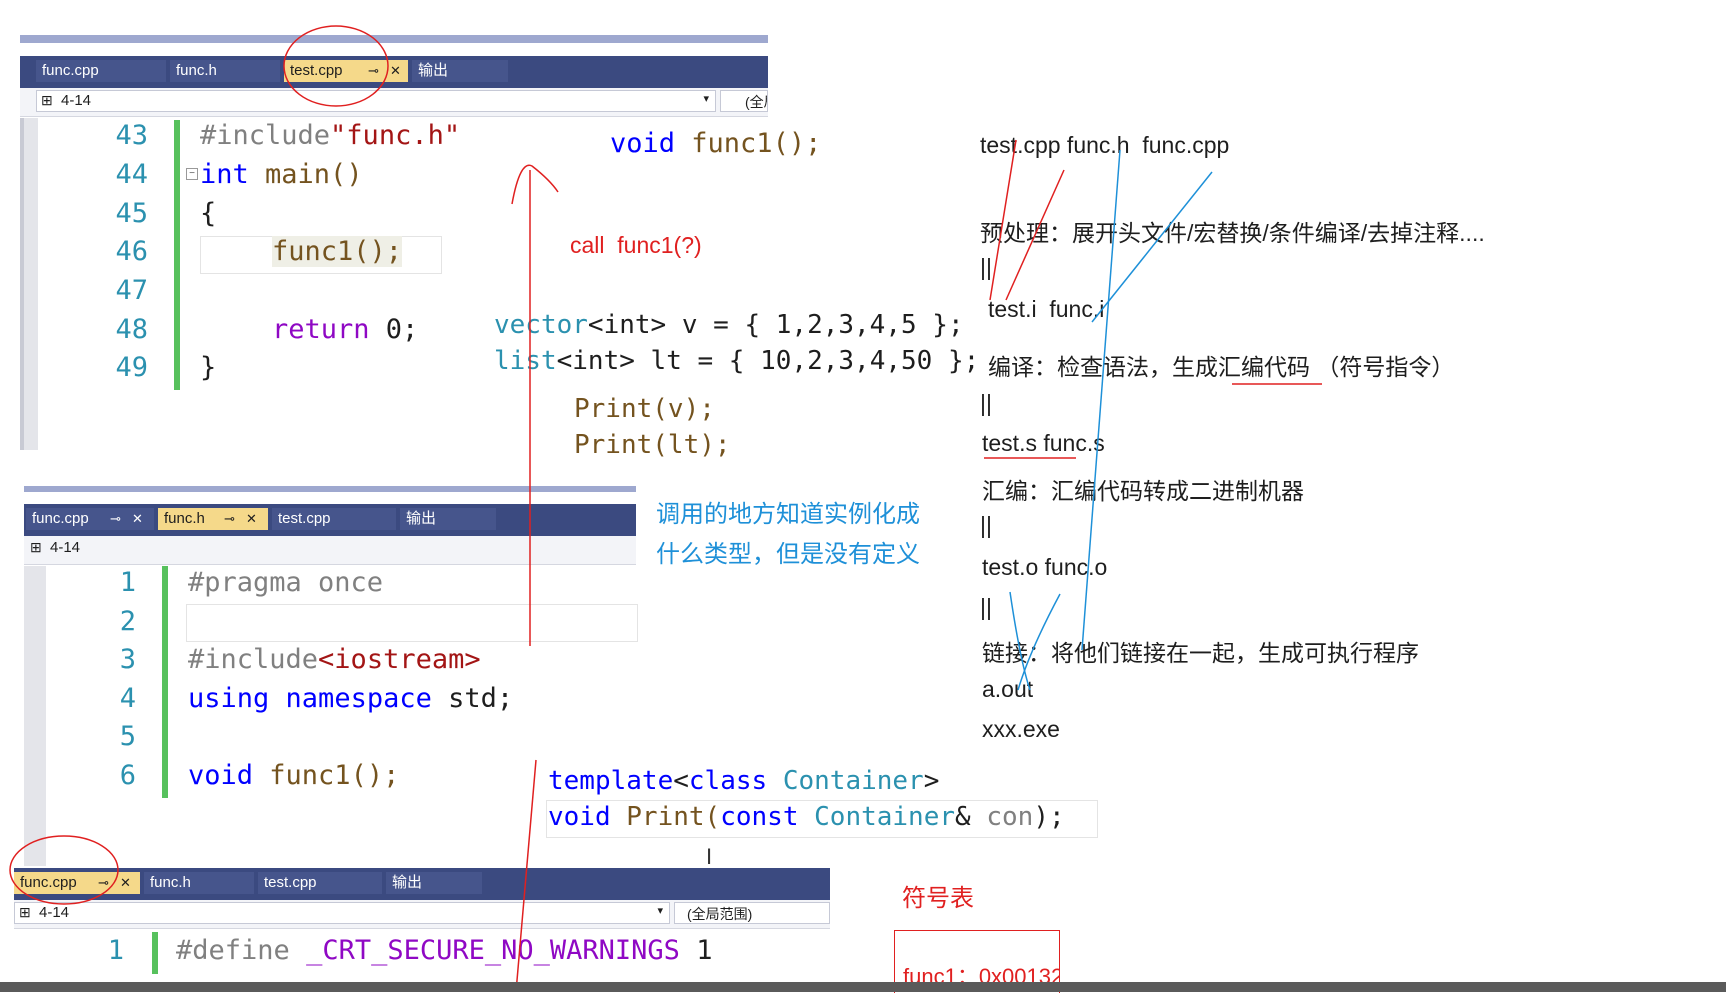  I want to click on red-call-line, so click(535, 405).